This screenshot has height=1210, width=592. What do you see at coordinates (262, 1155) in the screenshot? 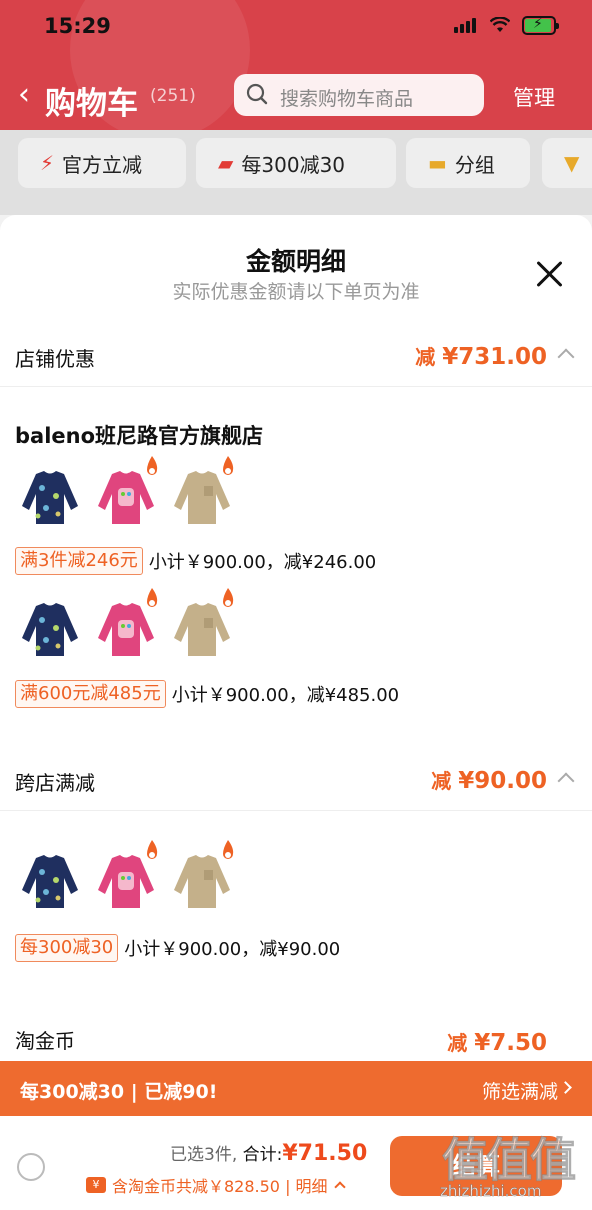
I see `total-label: 合计:` at bounding box center [262, 1155].